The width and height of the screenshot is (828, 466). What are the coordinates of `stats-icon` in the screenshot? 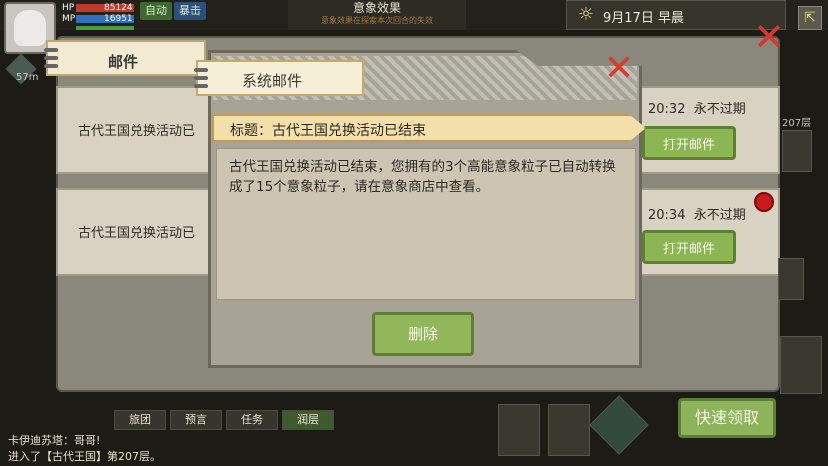 It's located at (569, 430).